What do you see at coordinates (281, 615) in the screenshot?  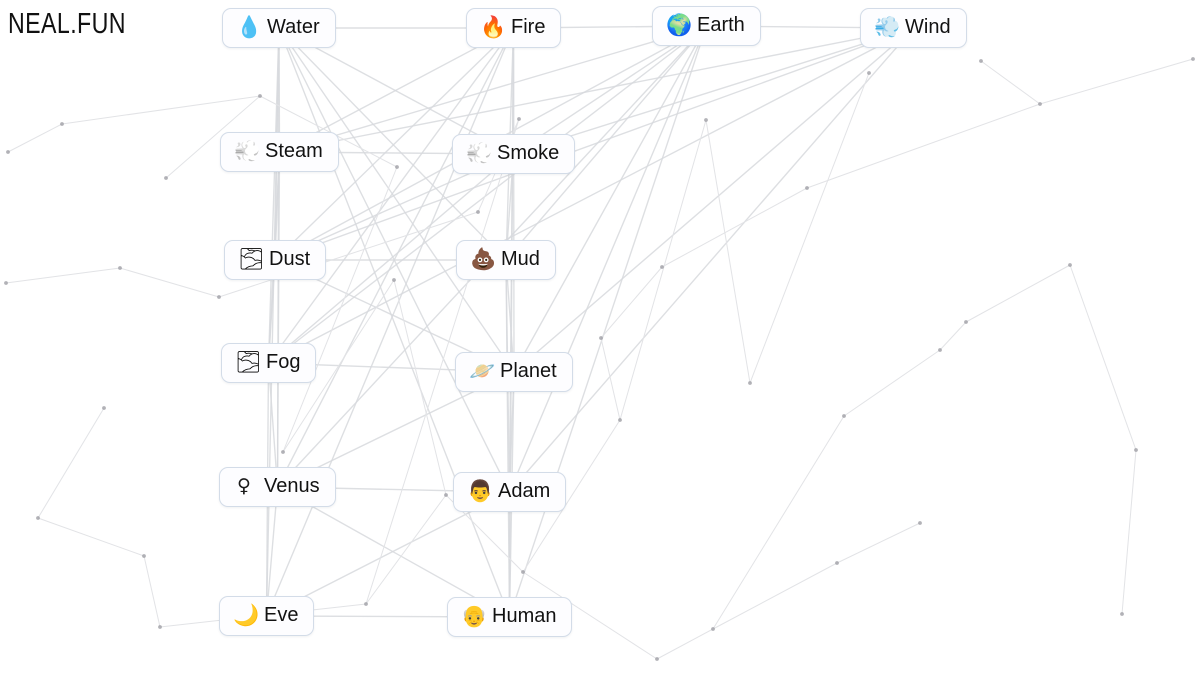 I see `element-node-label: Eve` at bounding box center [281, 615].